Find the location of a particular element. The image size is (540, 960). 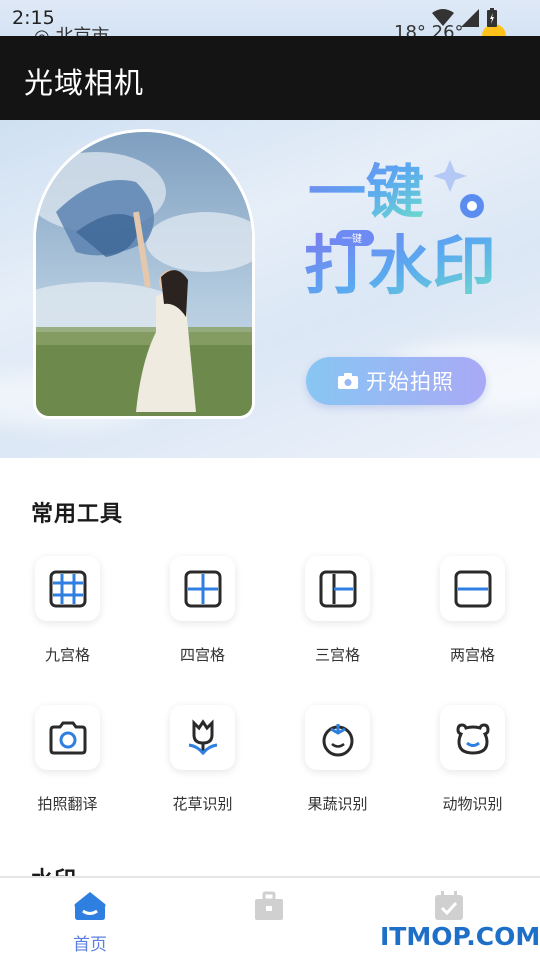

tool-label: 花草识别 is located at coordinates (202, 804).